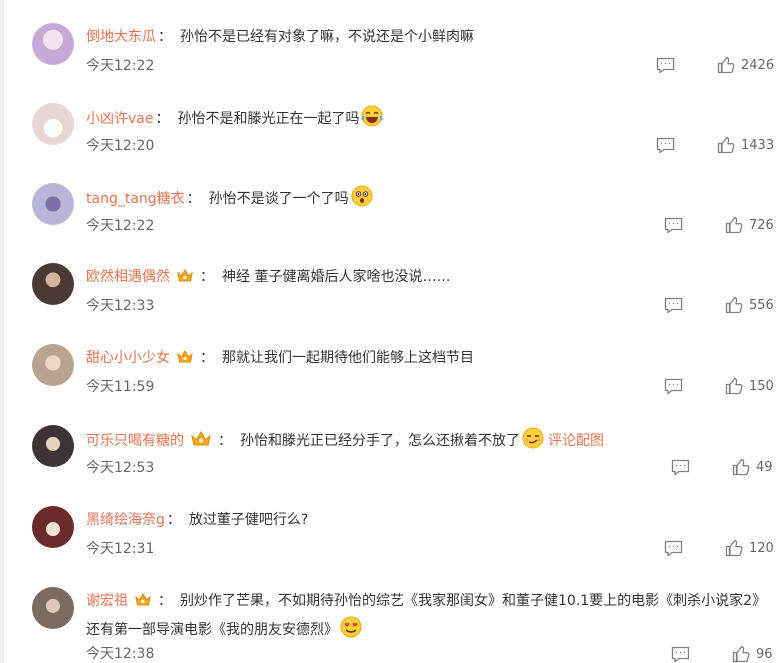 This screenshot has width=783, height=663. What do you see at coordinates (761, 225) in the screenshot?
I see `like-count: 726` at bounding box center [761, 225].